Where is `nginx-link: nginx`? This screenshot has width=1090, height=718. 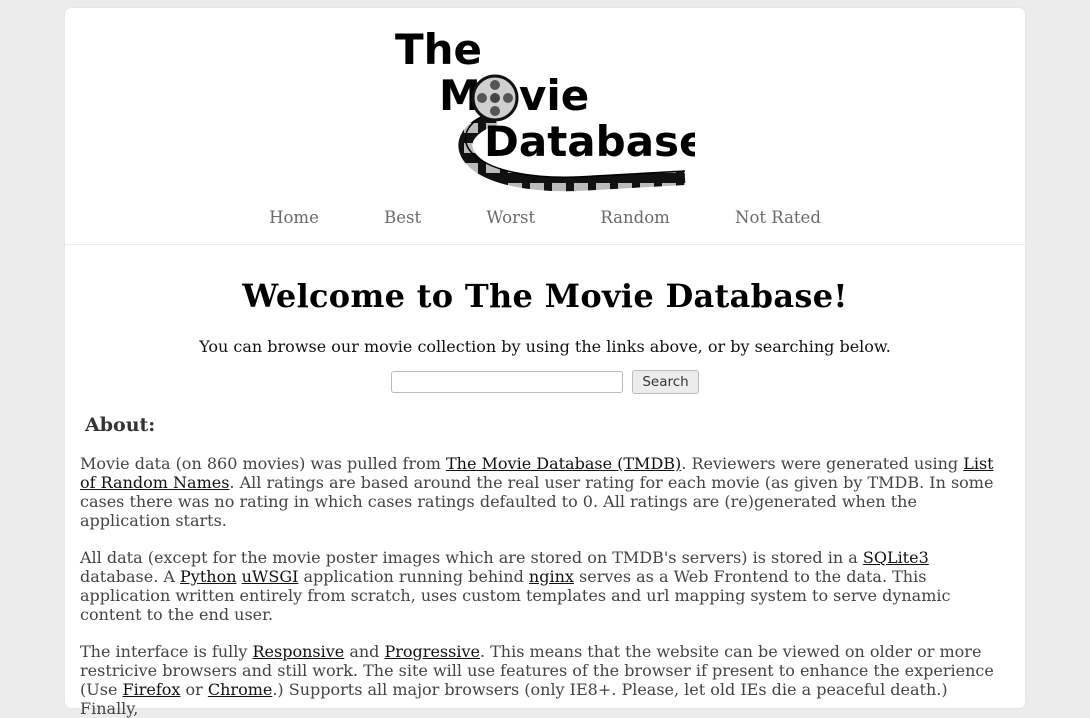 nginx-link: nginx is located at coordinates (551, 576).